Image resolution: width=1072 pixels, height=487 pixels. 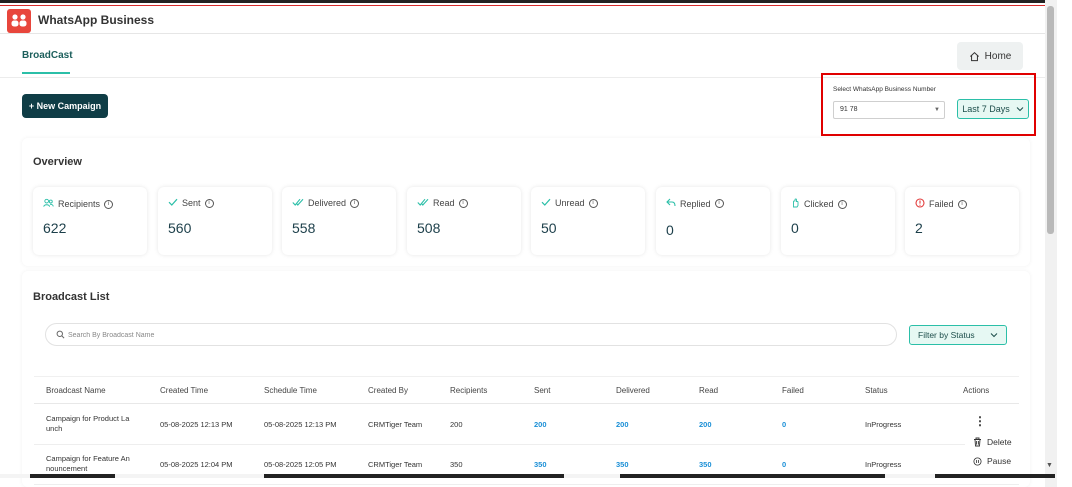 What do you see at coordinates (196, 424) in the screenshot?
I see `created-time: 05-08-2025 12:13 PM` at bounding box center [196, 424].